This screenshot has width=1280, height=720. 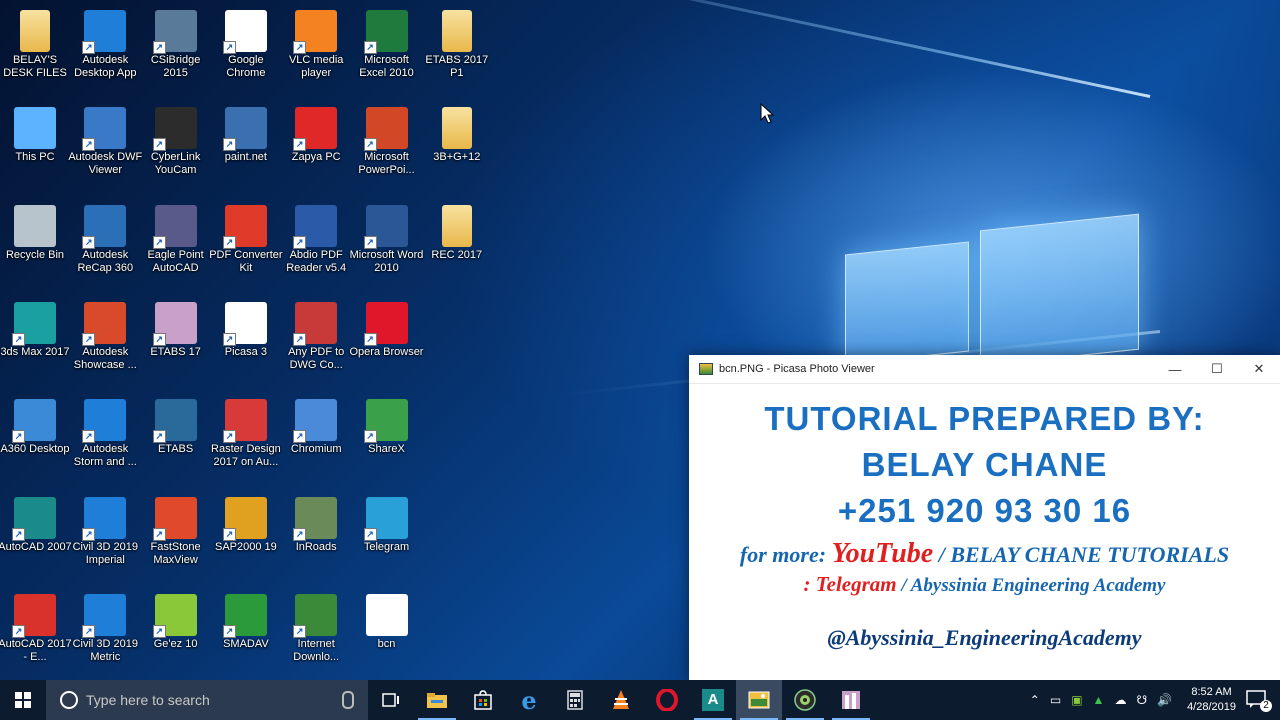 What do you see at coordinates (105, 634) in the screenshot?
I see `desktop-shortcut: ↗ Civil 3D 2019 Metric` at bounding box center [105, 634].